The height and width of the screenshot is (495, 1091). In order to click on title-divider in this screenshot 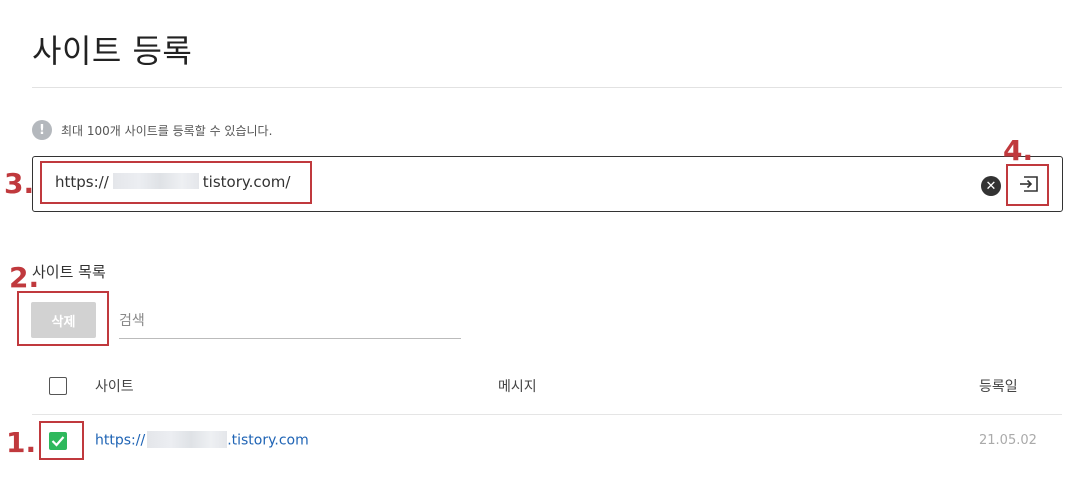, I will do `click(547, 87)`.